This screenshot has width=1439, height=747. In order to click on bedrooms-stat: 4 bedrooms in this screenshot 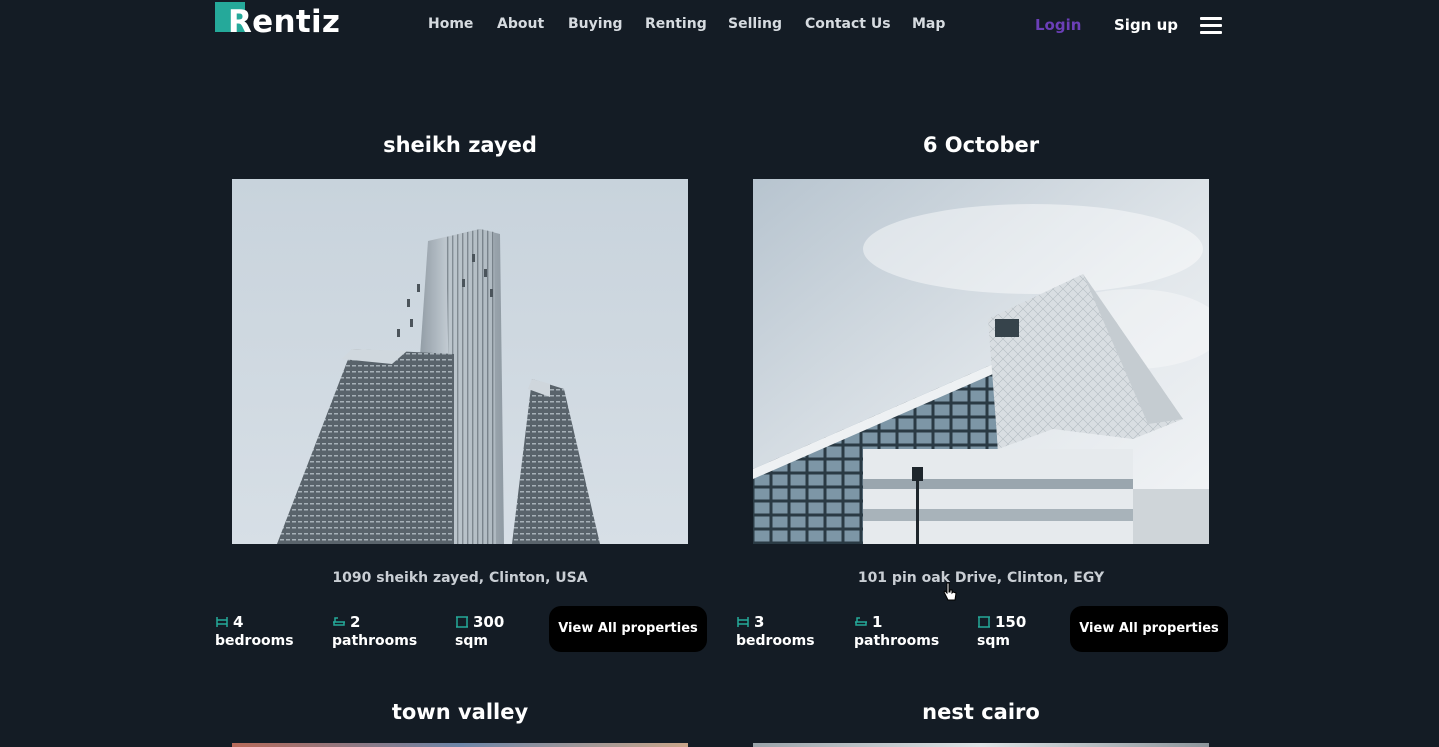, I will do `click(254, 631)`.